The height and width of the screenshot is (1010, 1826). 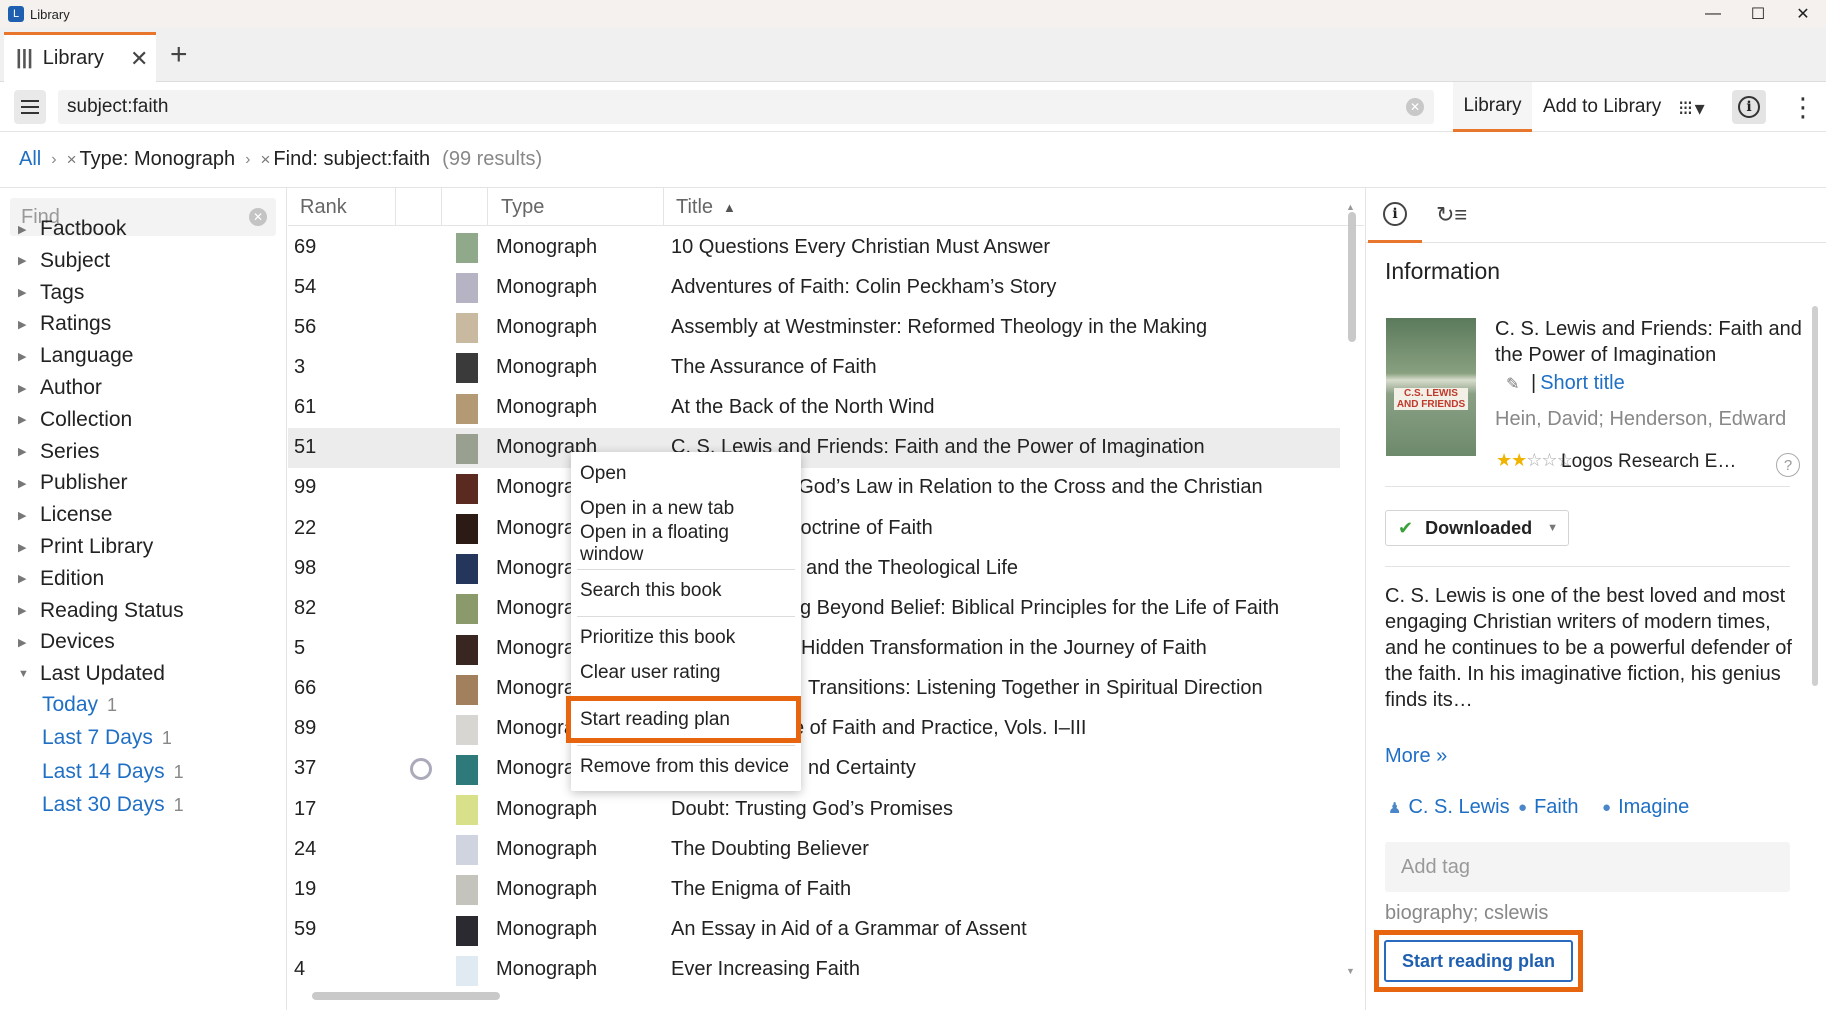 I want to click on more-link: More », so click(x=1416, y=756).